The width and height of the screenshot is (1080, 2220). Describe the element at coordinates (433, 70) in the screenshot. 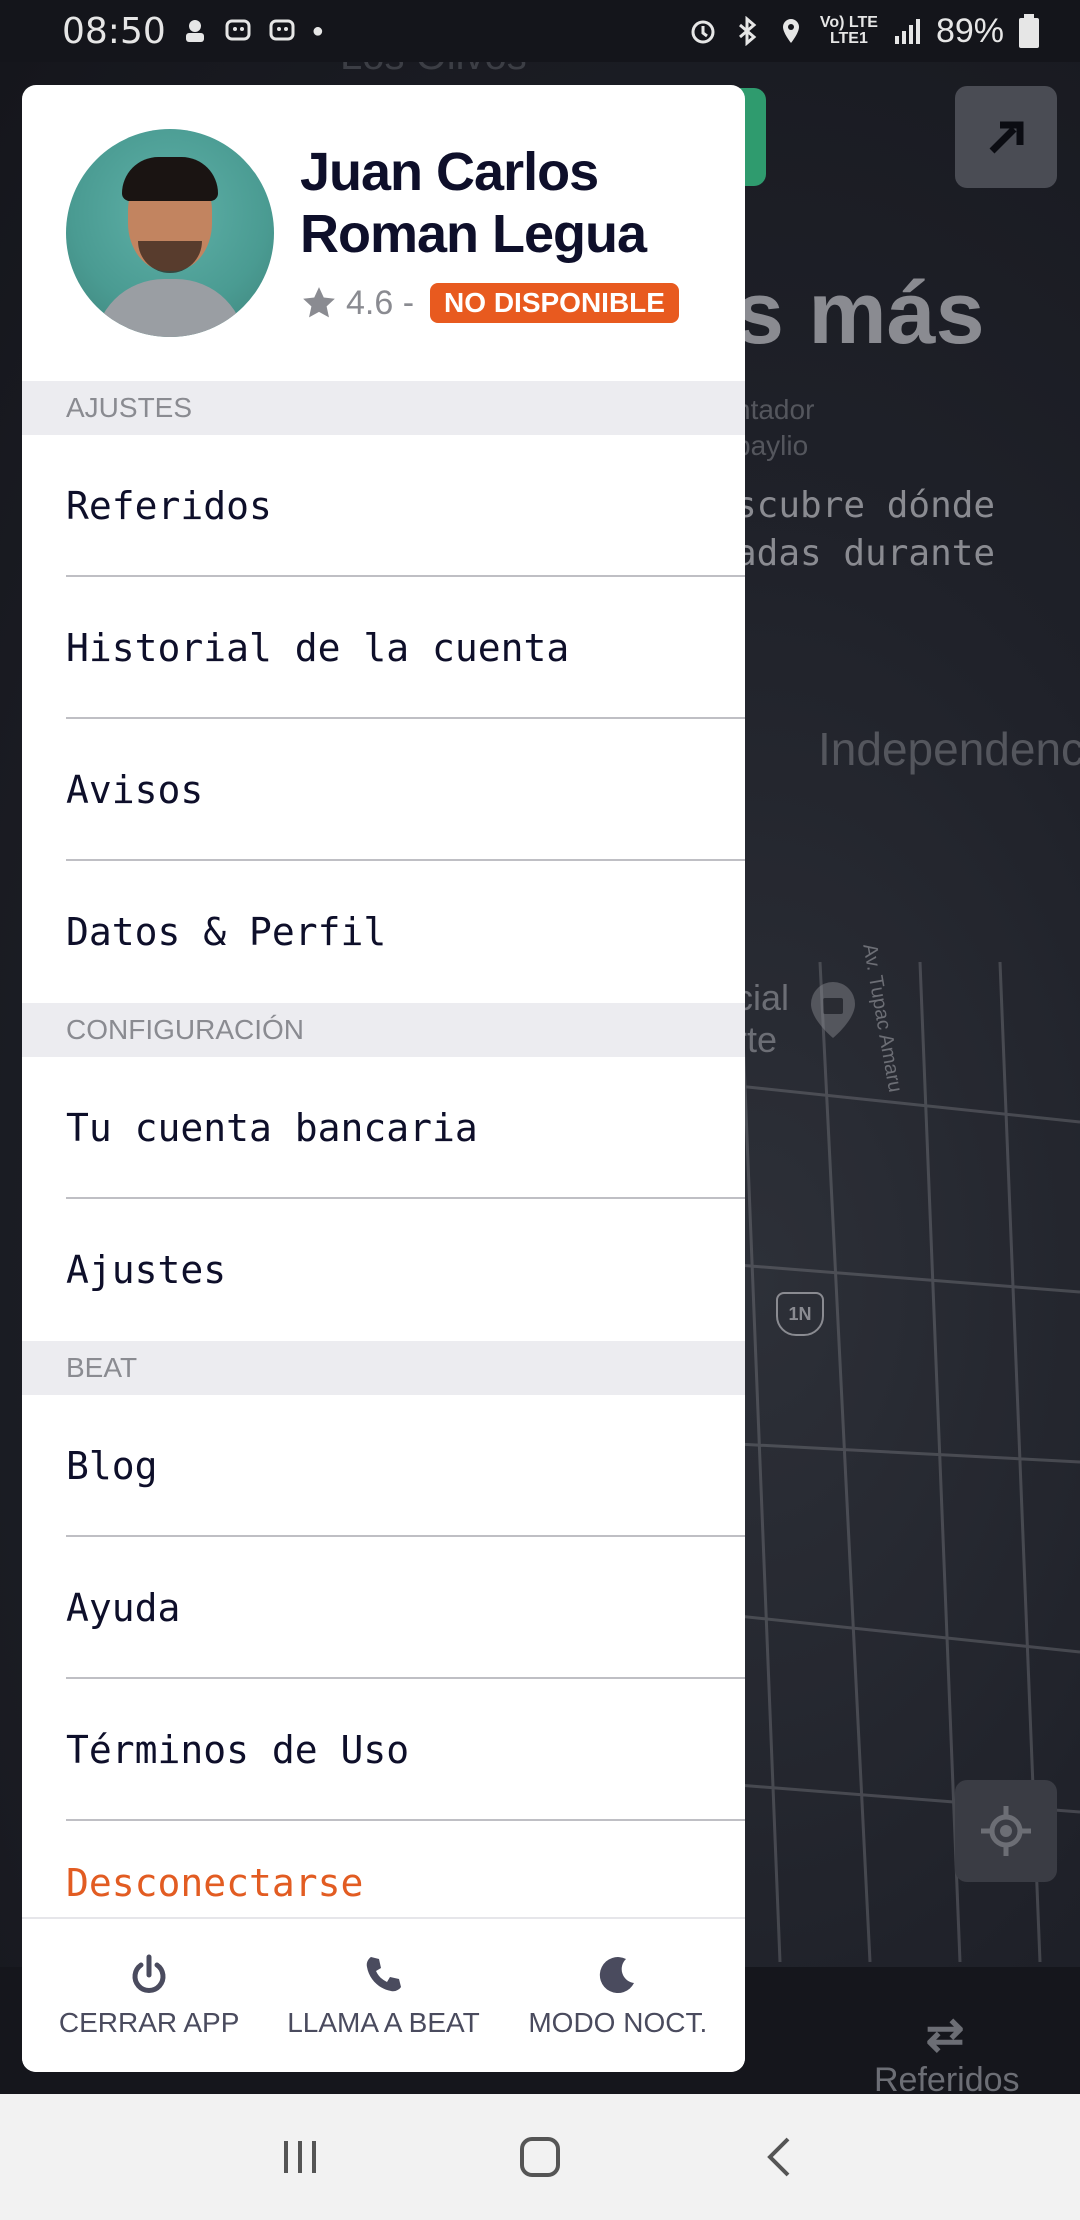

I see `map-place-top: Los Olivos` at that location.